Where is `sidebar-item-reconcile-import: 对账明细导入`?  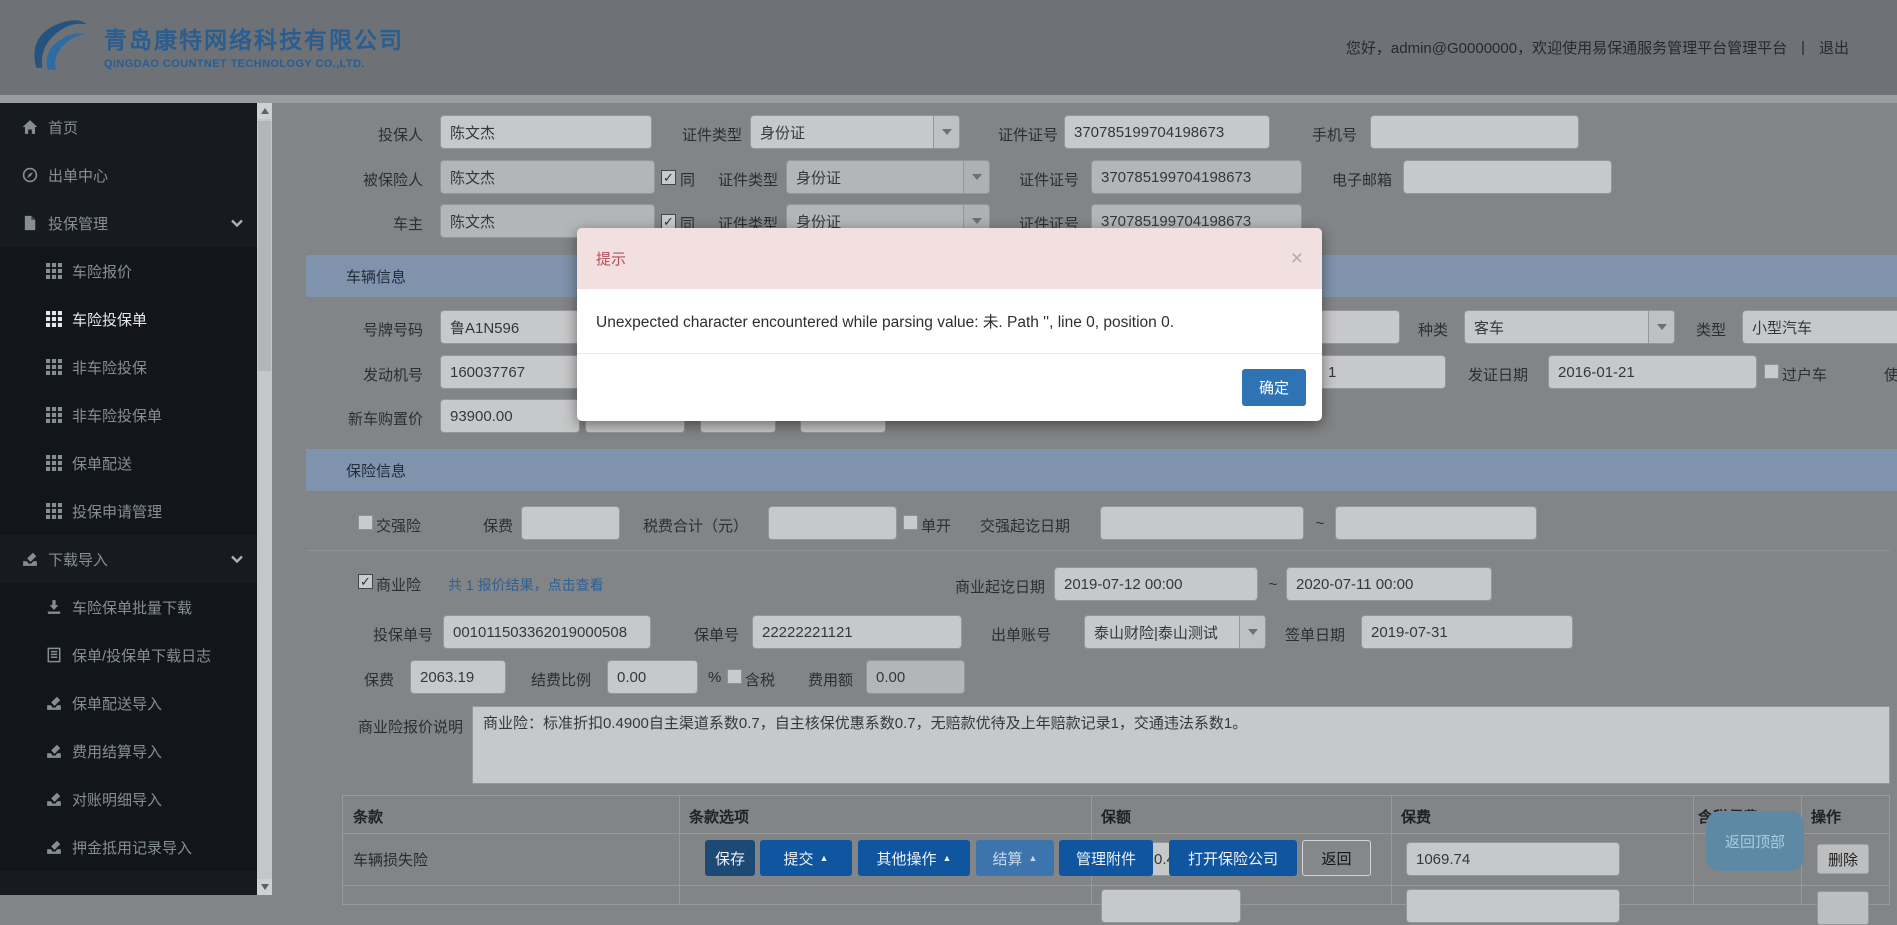 sidebar-item-reconcile-import: 对账明细导入 is located at coordinates (128, 799).